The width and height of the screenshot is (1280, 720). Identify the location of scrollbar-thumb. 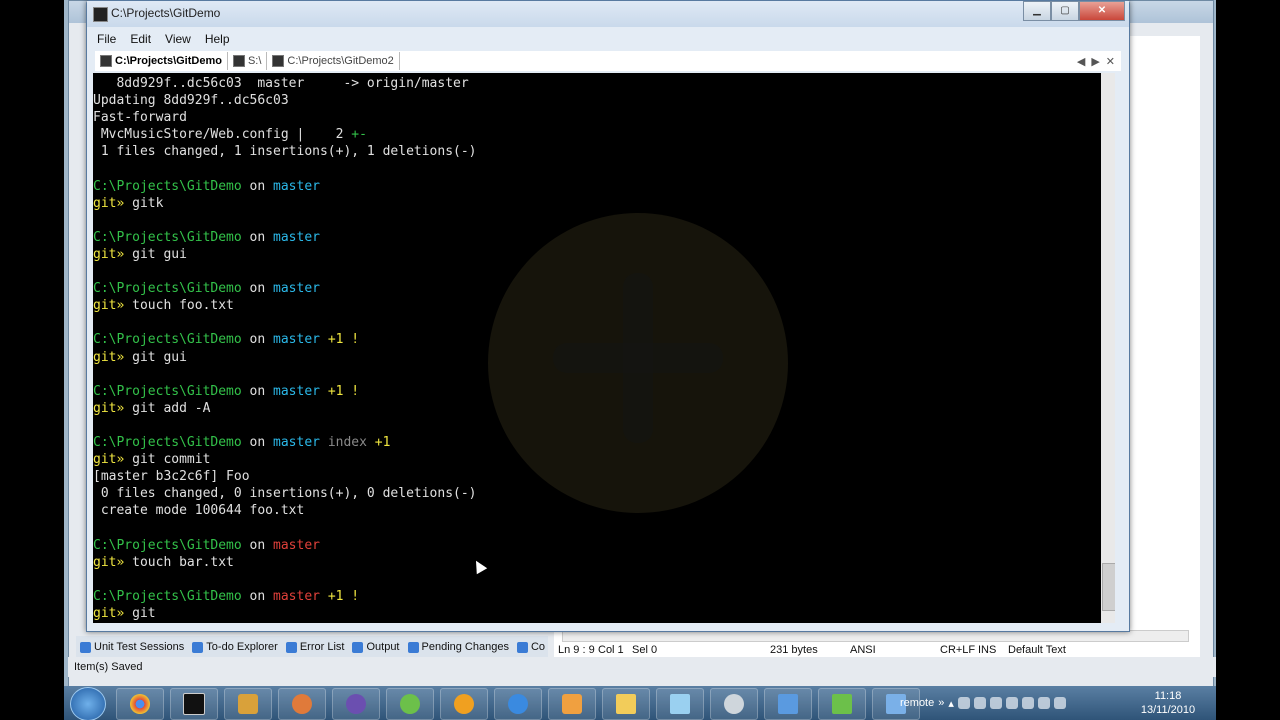
(1108, 587).